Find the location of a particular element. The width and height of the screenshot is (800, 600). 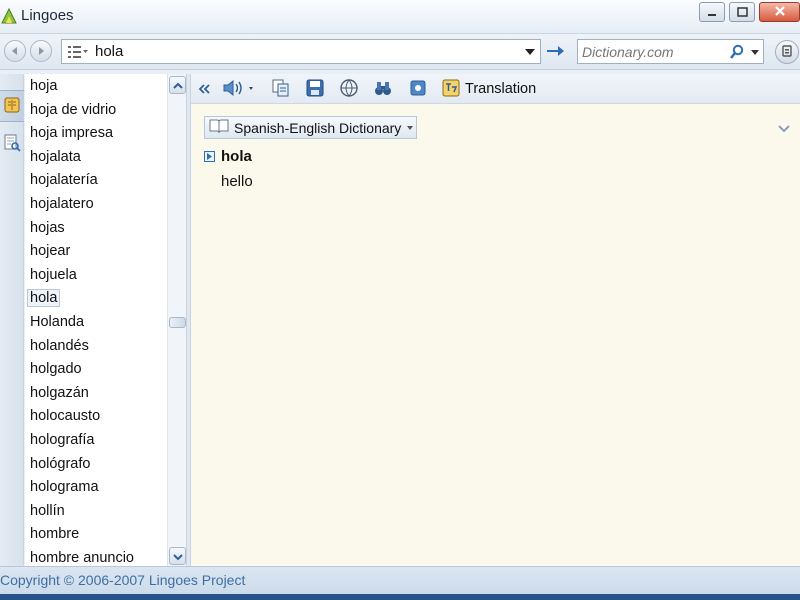

list-item: holocausto is located at coordinates (96, 416).